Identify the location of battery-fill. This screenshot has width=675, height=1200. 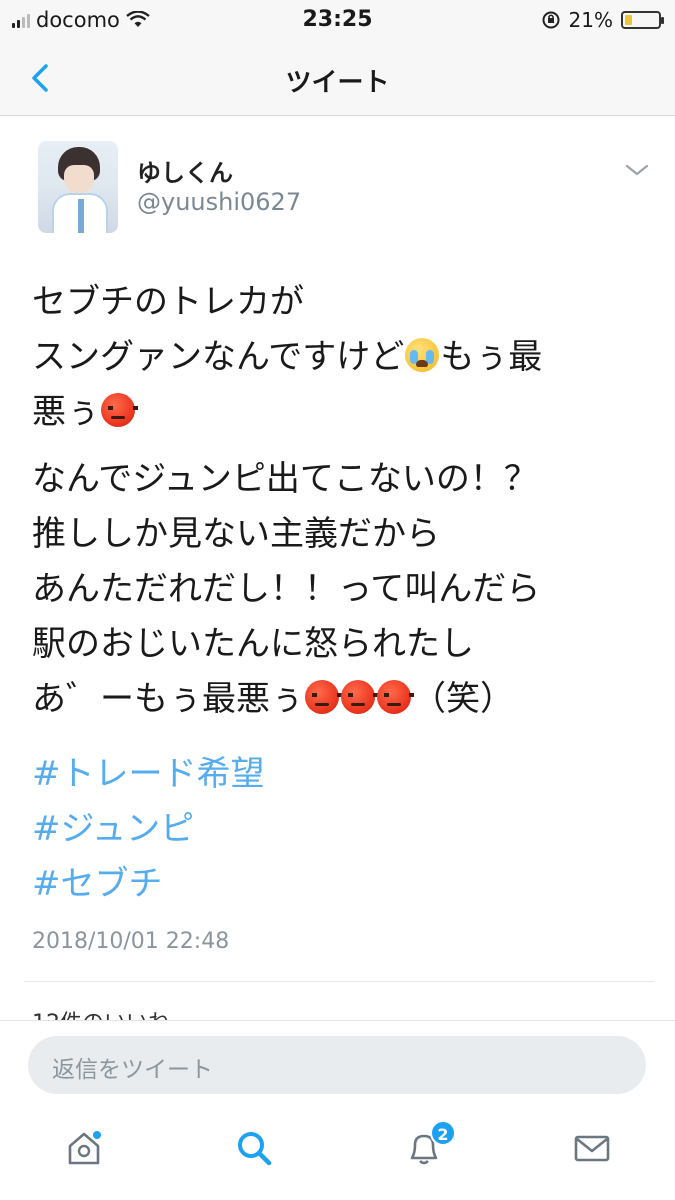
(628, 20).